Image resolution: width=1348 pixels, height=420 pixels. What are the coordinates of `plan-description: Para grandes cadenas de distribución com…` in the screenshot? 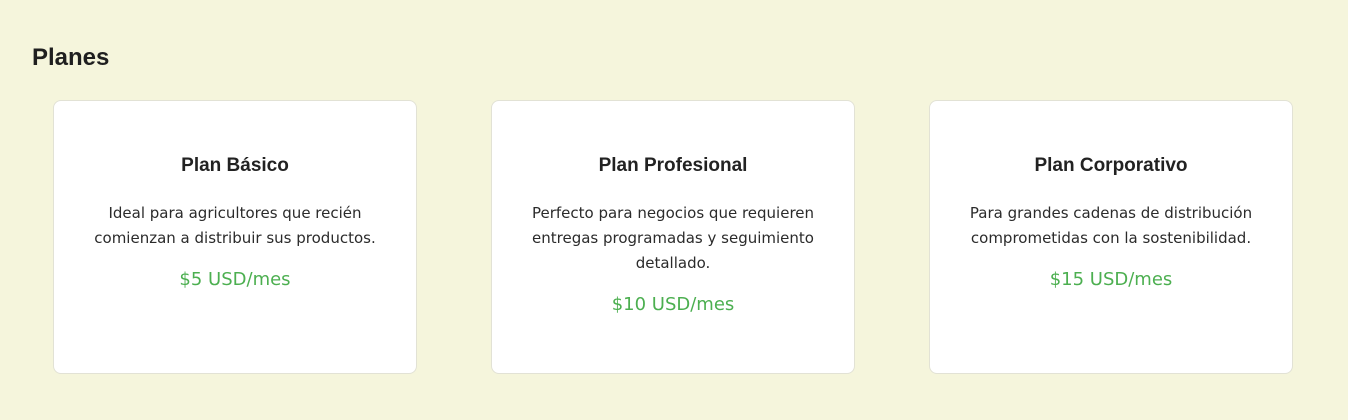 It's located at (1111, 225).